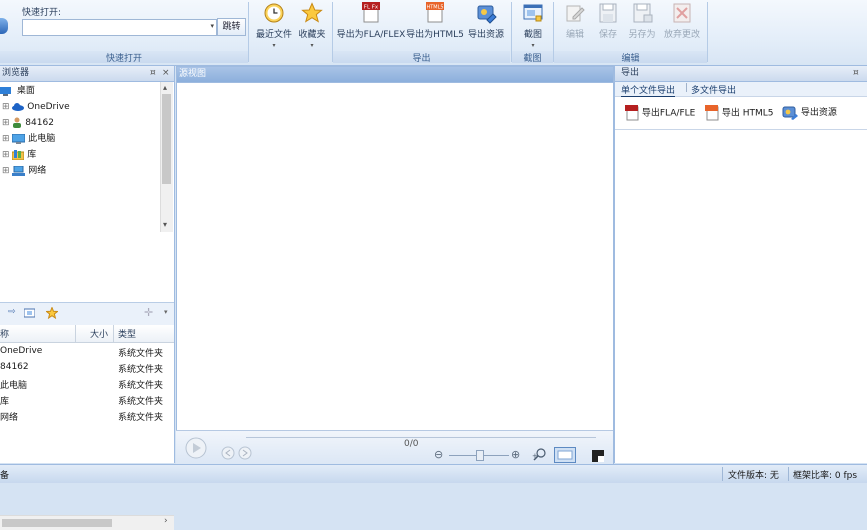 The width and height of the screenshot is (867, 530). What do you see at coordinates (48, 107) in the screenshot?
I see `tree-item-label: OneDrive` at bounding box center [48, 107].